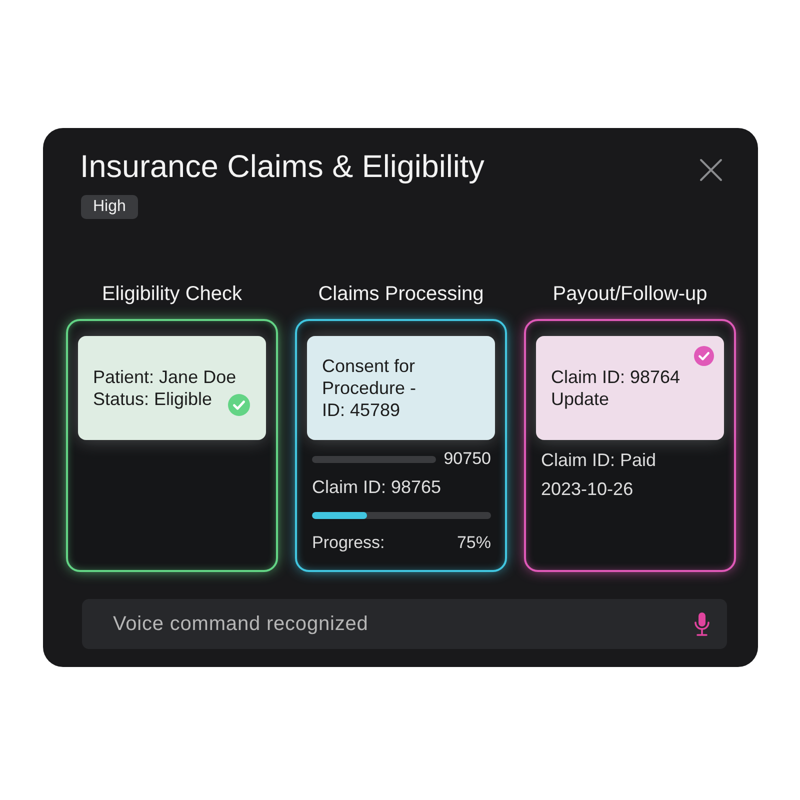 The width and height of the screenshot is (800, 800). What do you see at coordinates (401, 294) in the screenshot?
I see `column-heading: Claims Processing` at bounding box center [401, 294].